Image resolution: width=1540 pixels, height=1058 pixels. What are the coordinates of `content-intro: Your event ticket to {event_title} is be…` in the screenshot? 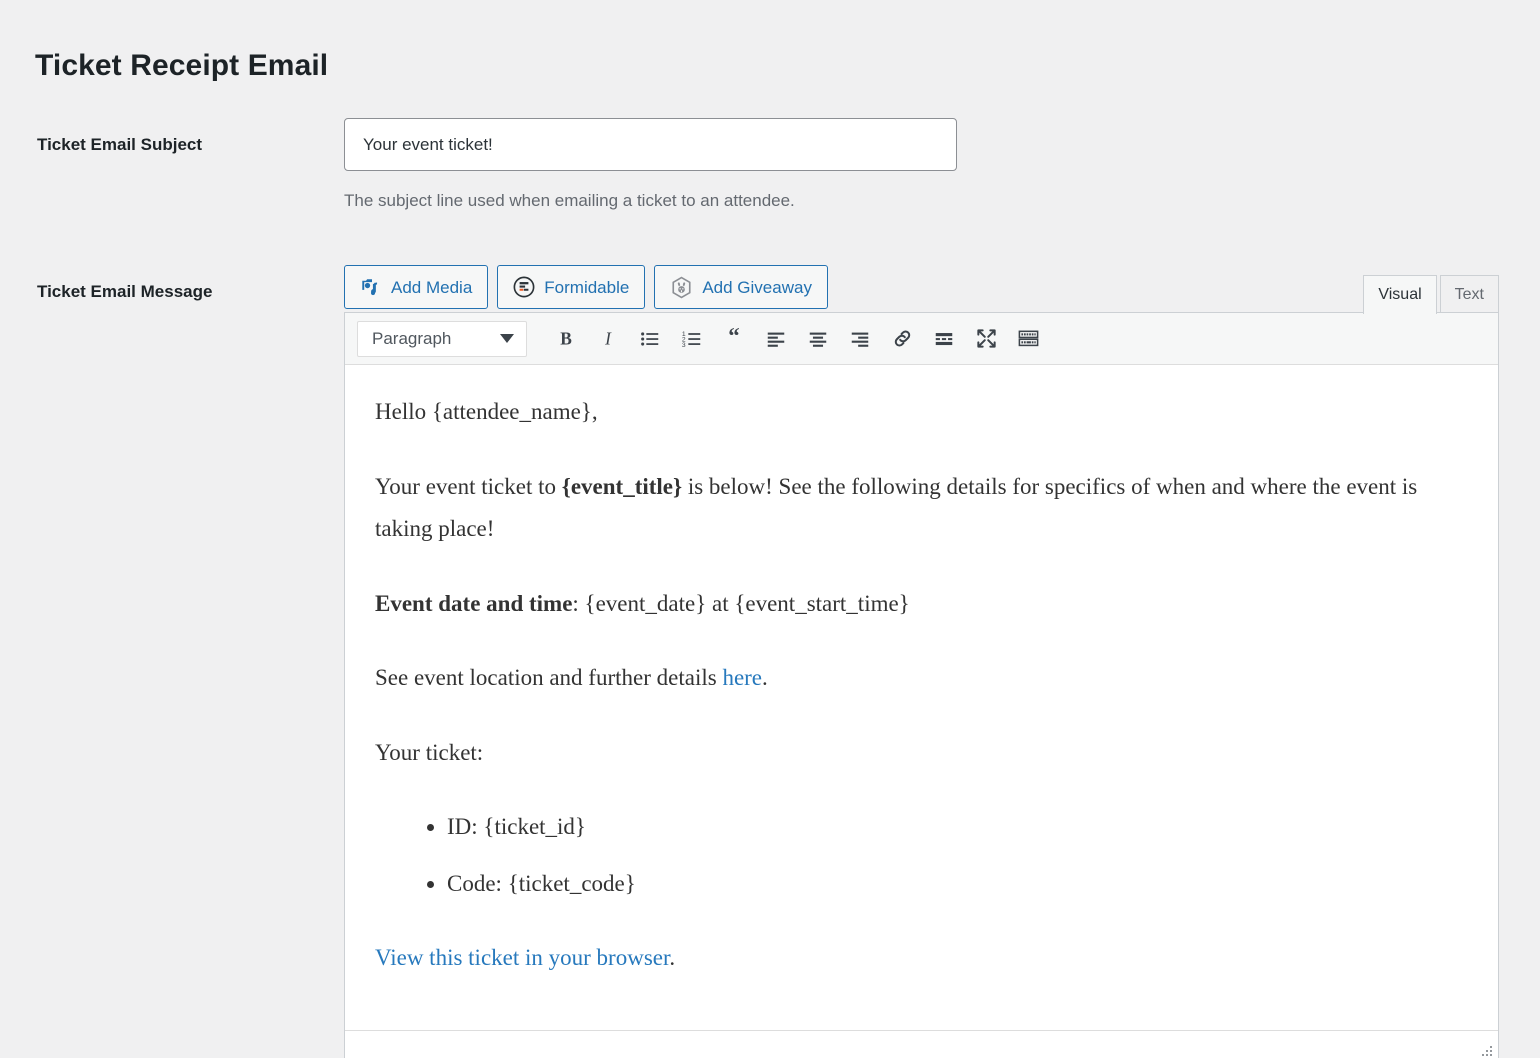 It's located at (921, 508).